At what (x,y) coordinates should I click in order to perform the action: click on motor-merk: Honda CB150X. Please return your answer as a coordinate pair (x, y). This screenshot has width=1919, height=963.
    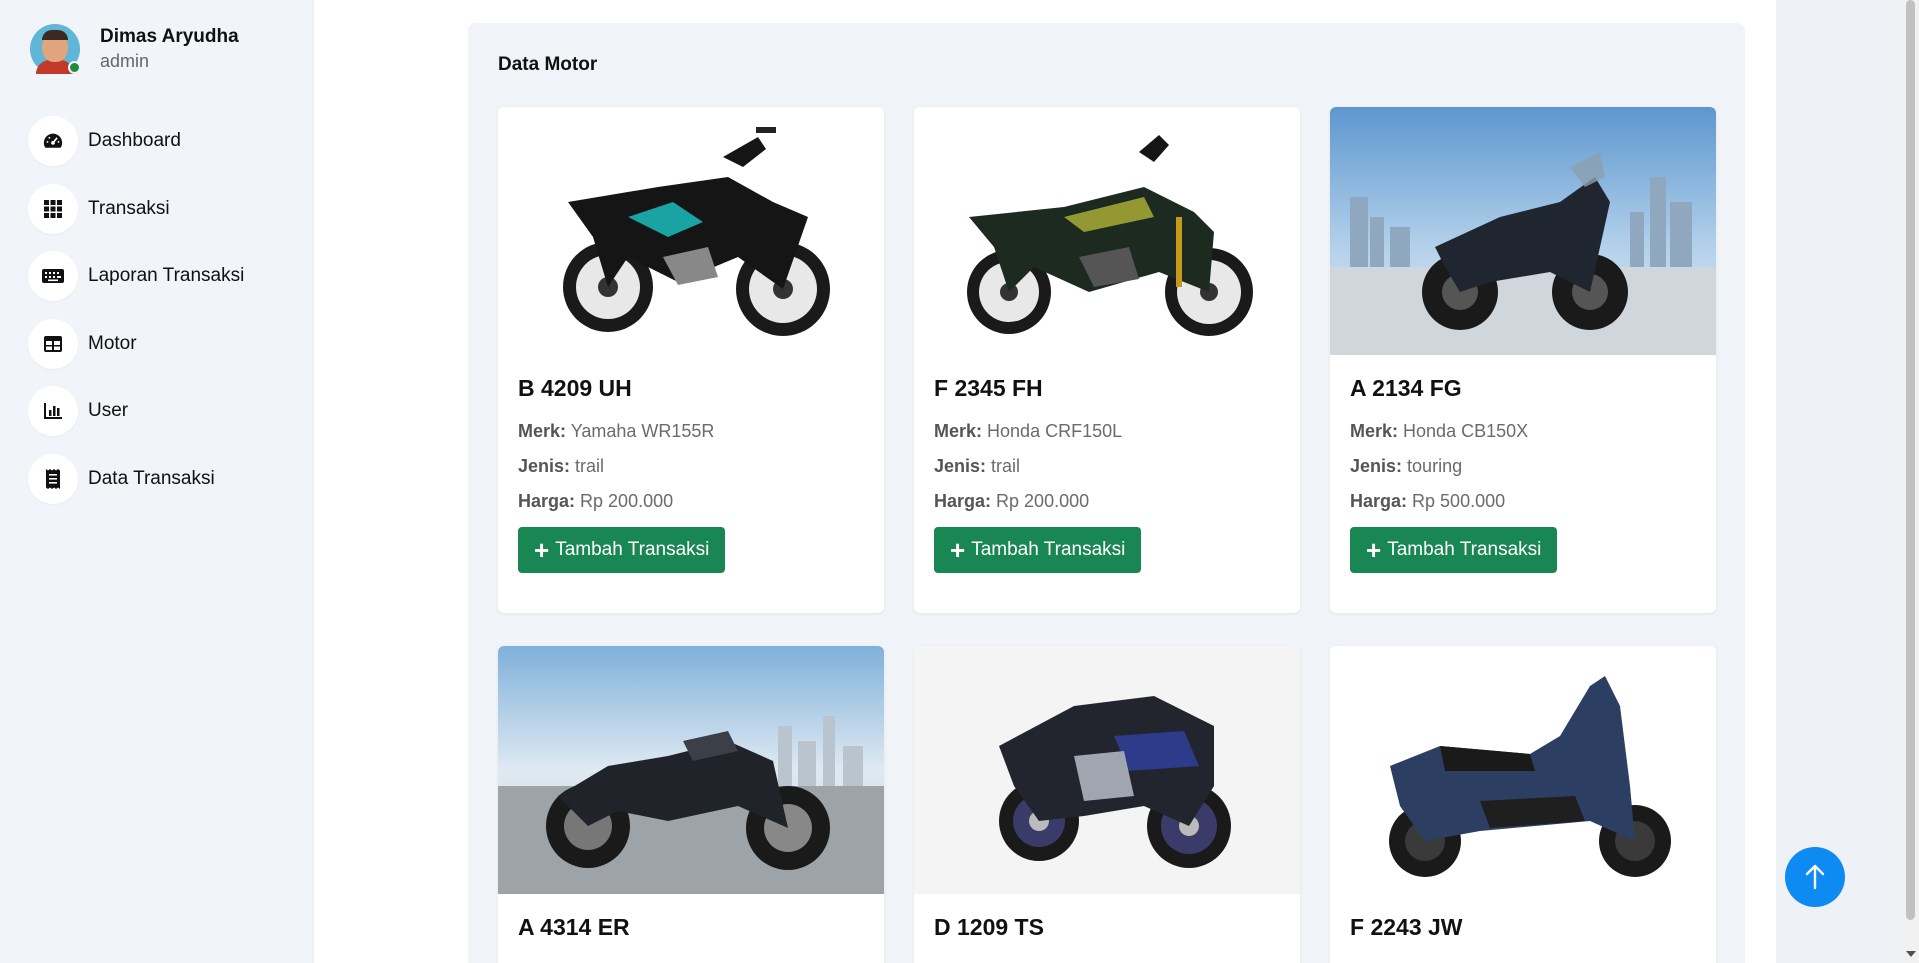
    Looking at the image, I should click on (1466, 431).